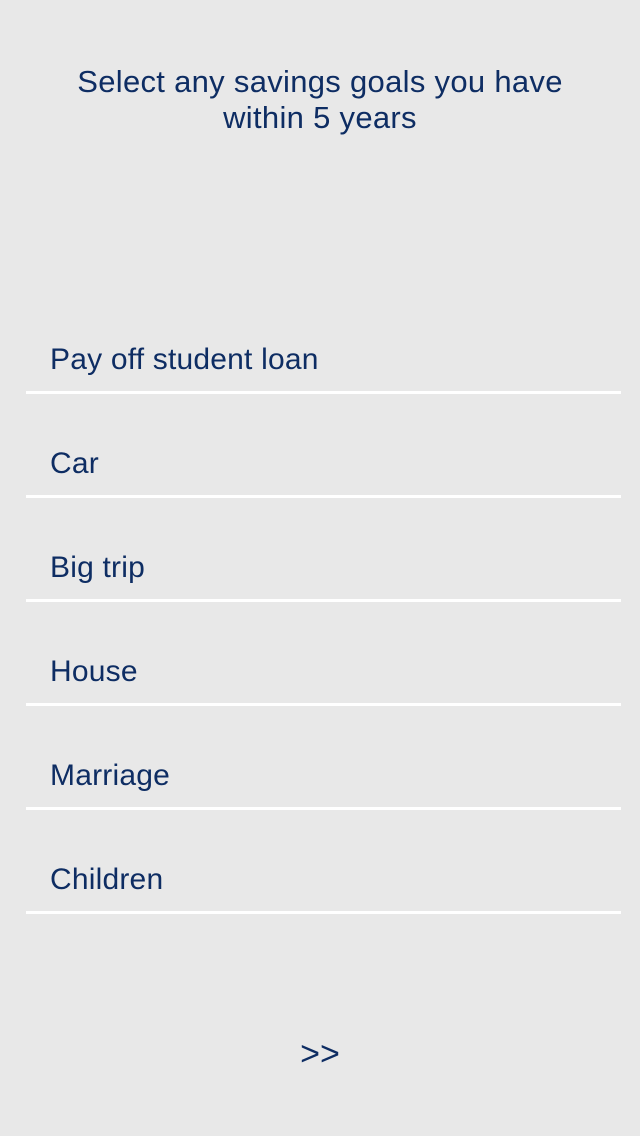  I want to click on goal-option-label: House, so click(94, 671).